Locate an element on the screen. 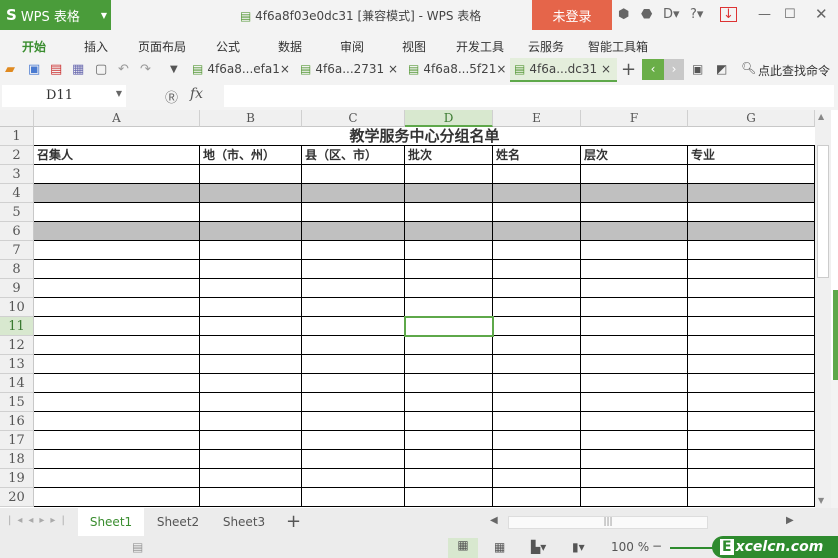  header-cell: 召集人 is located at coordinates (117, 155).